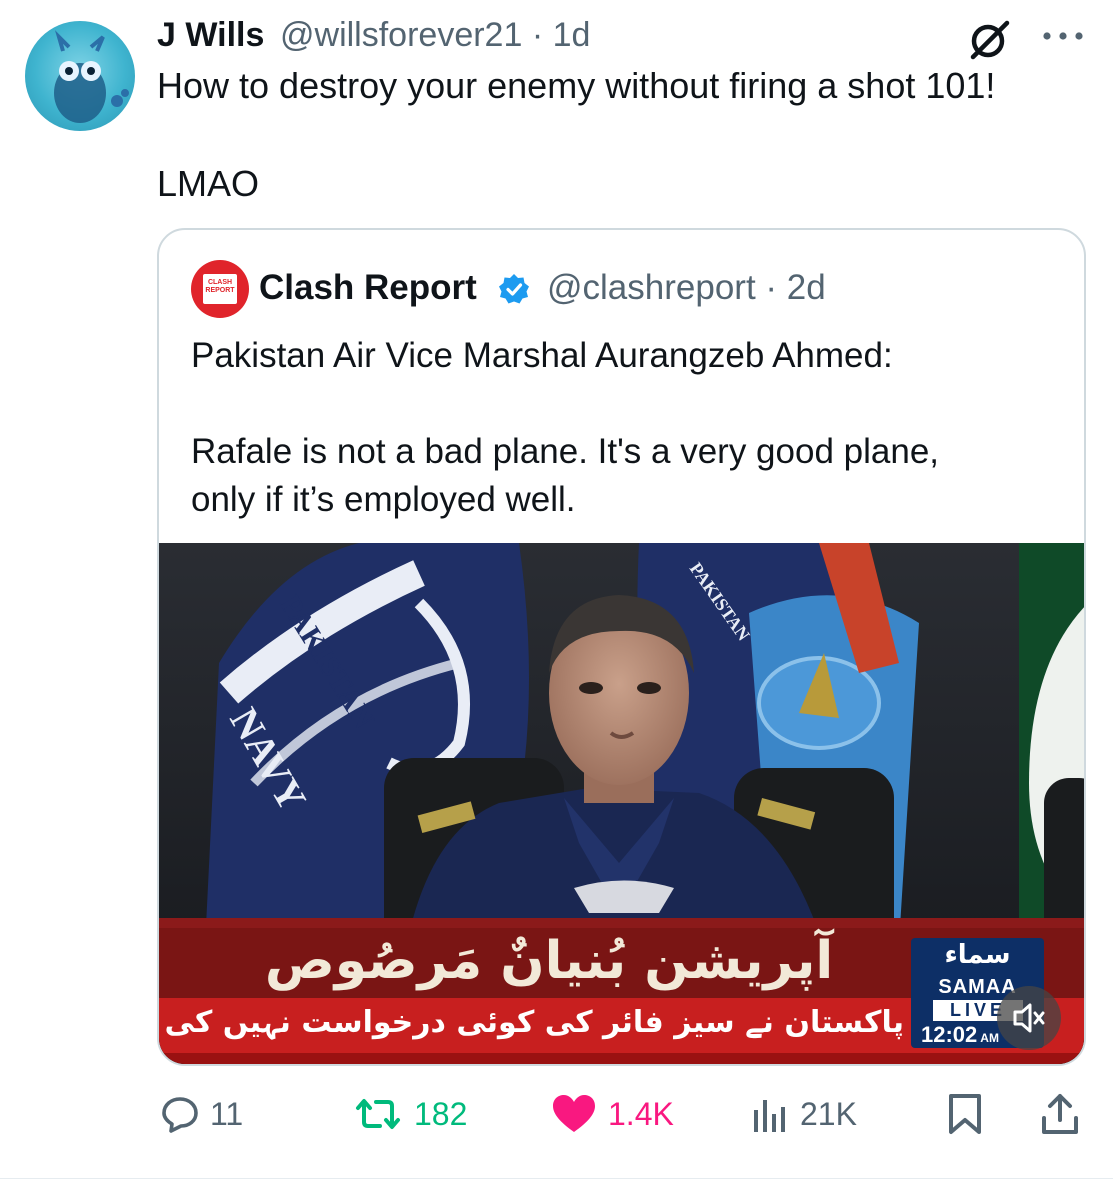  What do you see at coordinates (368, 288) in the screenshot?
I see `quoted-author-name: Clash Report` at bounding box center [368, 288].